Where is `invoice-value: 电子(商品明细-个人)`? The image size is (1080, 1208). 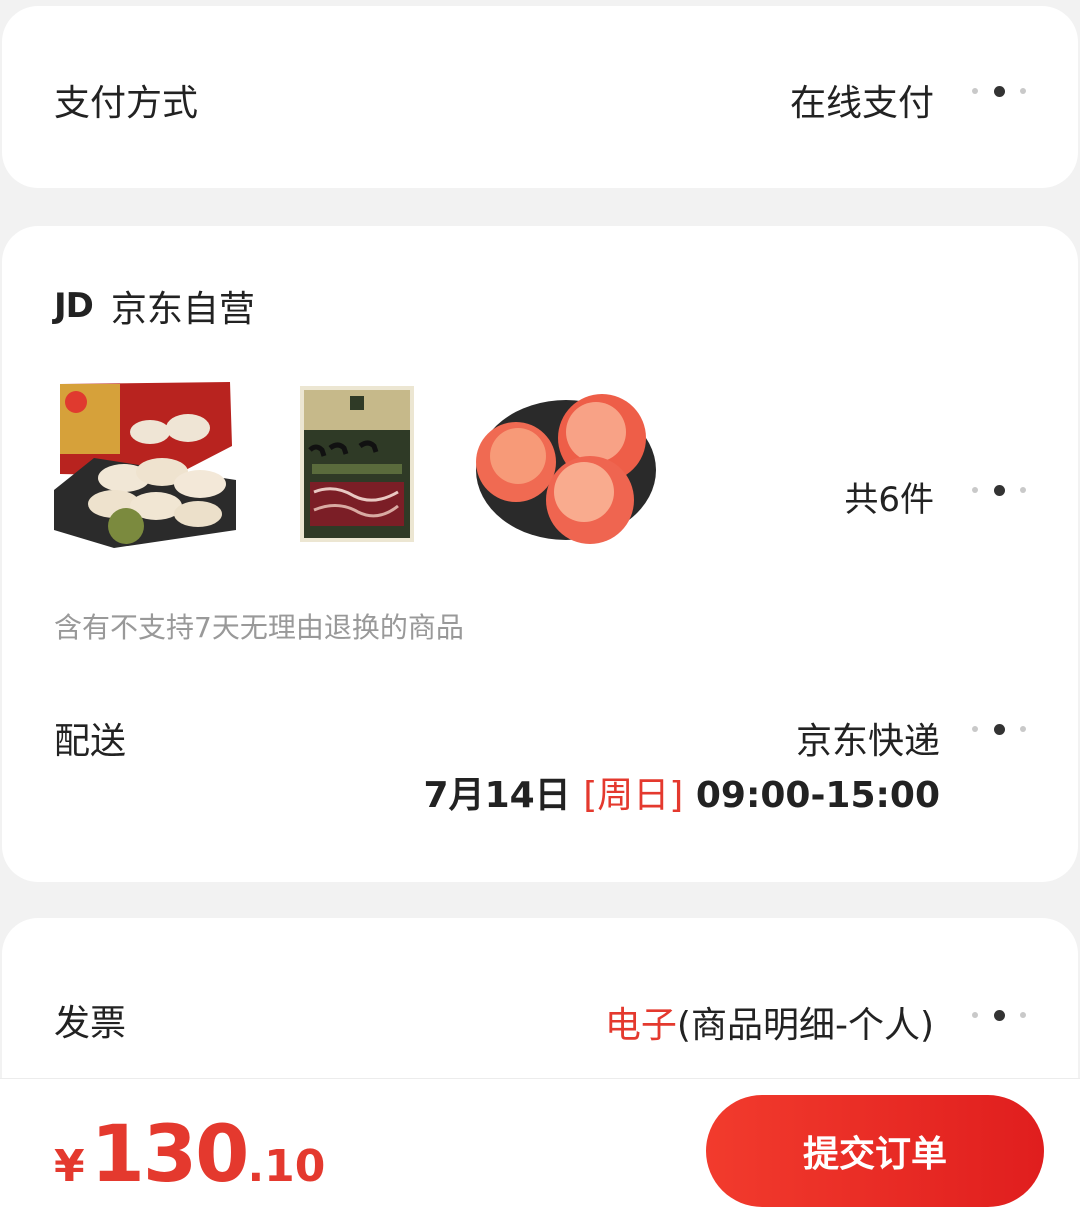 invoice-value: 电子(商品明细-个人) is located at coordinates (769, 1022).